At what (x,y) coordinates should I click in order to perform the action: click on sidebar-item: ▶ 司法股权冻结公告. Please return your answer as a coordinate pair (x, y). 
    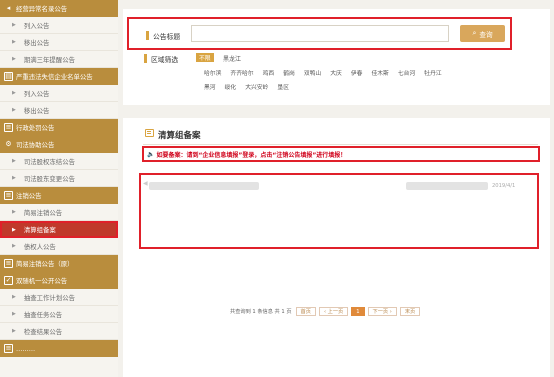
    Looking at the image, I should click on (59, 161).